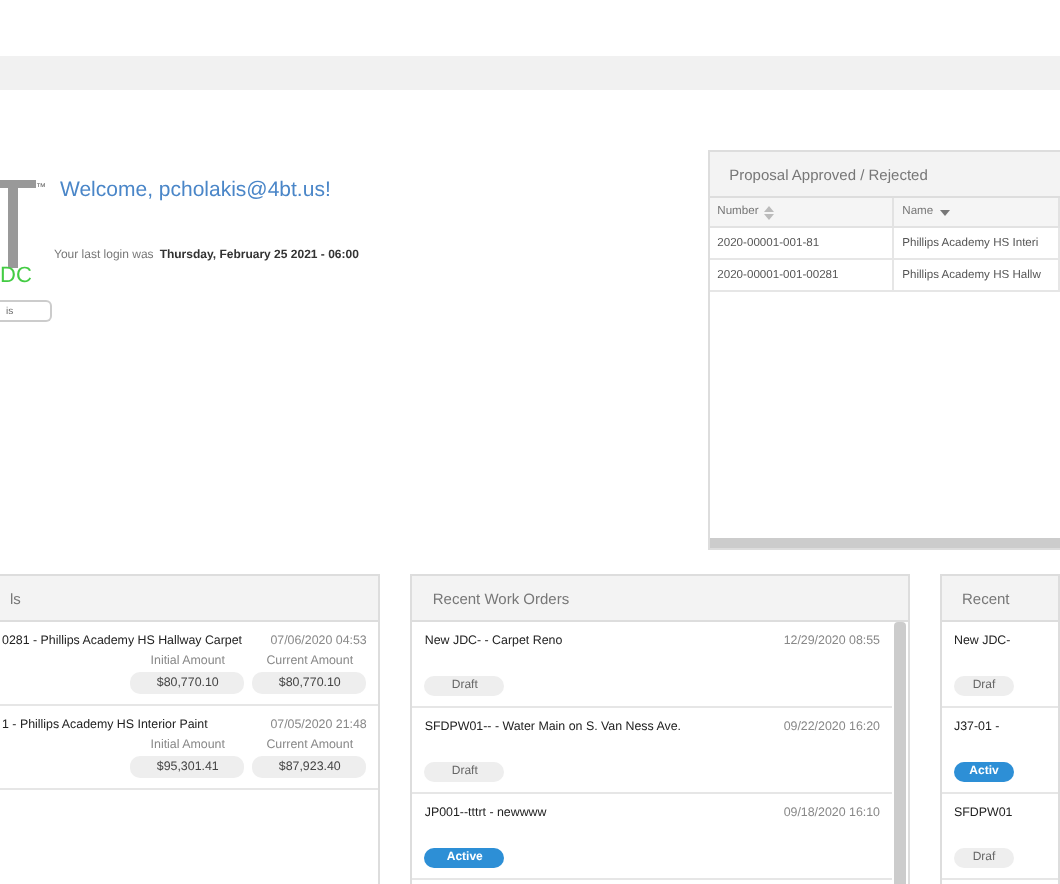 The height and width of the screenshot is (884, 1060). What do you see at coordinates (884, 543) in the screenshot?
I see `horizontal-scrollbar` at bounding box center [884, 543].